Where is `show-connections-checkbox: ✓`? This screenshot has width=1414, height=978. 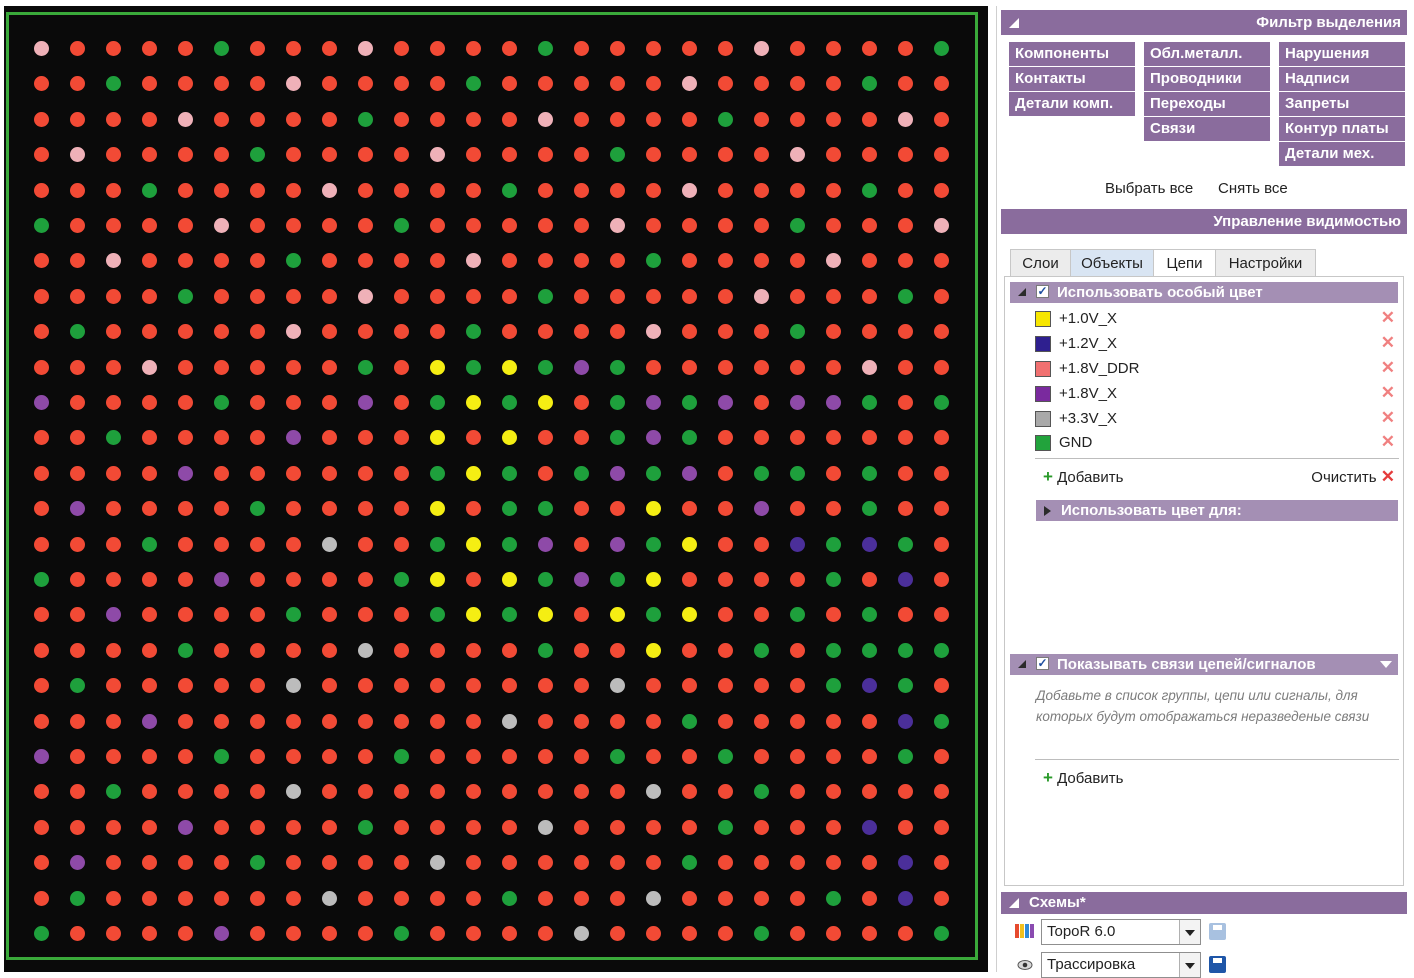
show-connections-checkbox: ✓ is located at coordinates (1042, 663).